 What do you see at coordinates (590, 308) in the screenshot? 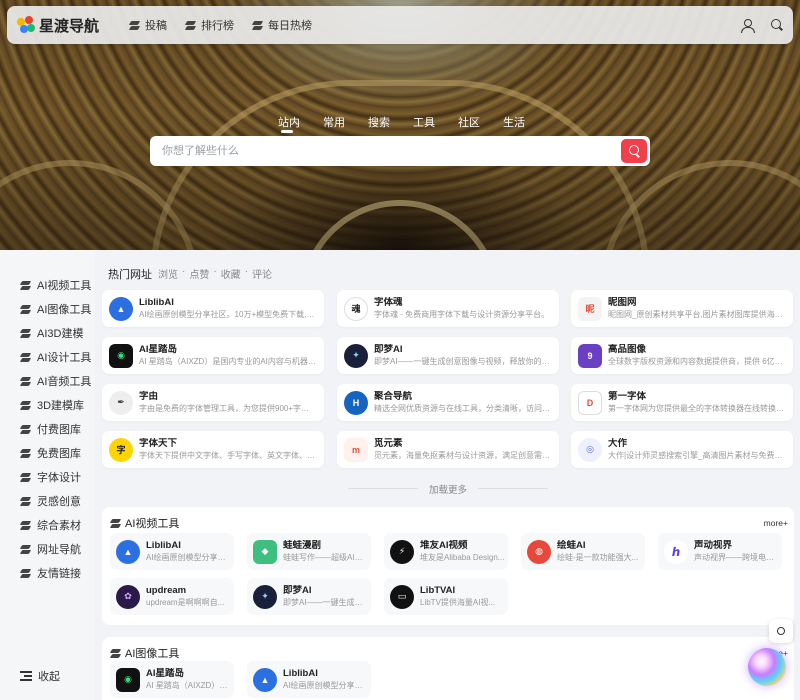
I see `nipic-icon: 昵` at bounding box center [590, 308].